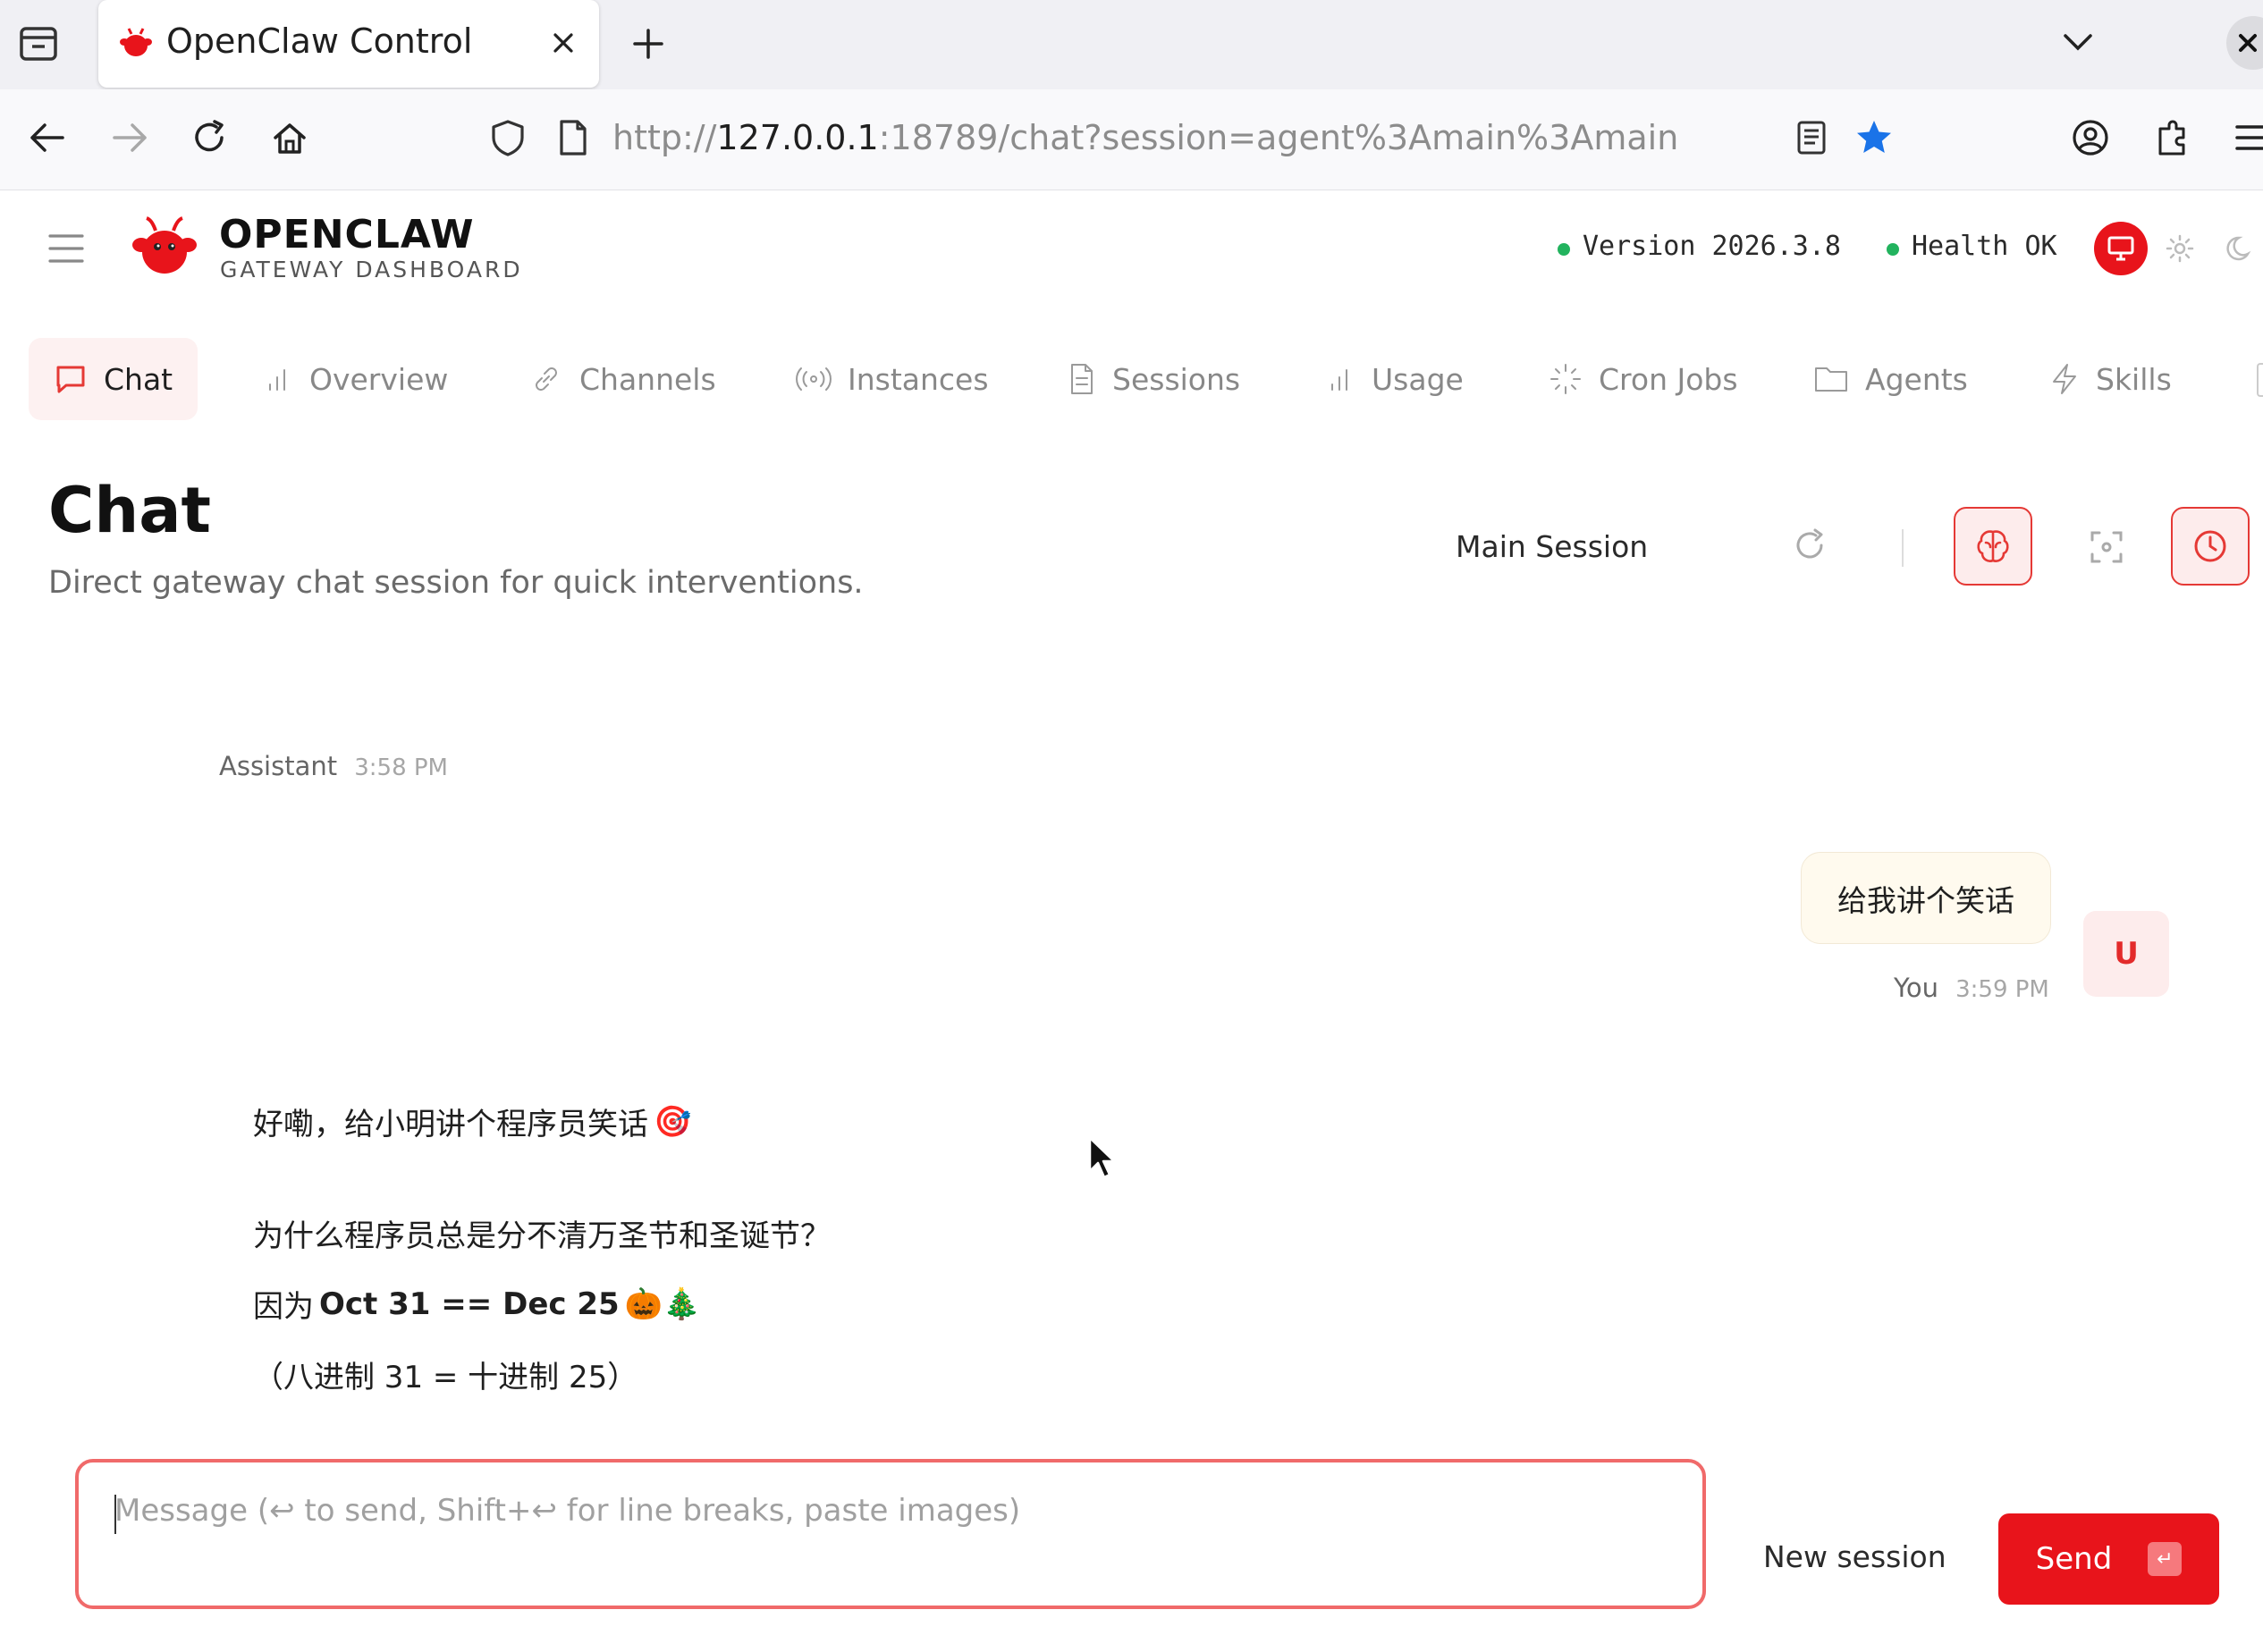  I want to click on tab-skills: Skills, so click(2110, 379).